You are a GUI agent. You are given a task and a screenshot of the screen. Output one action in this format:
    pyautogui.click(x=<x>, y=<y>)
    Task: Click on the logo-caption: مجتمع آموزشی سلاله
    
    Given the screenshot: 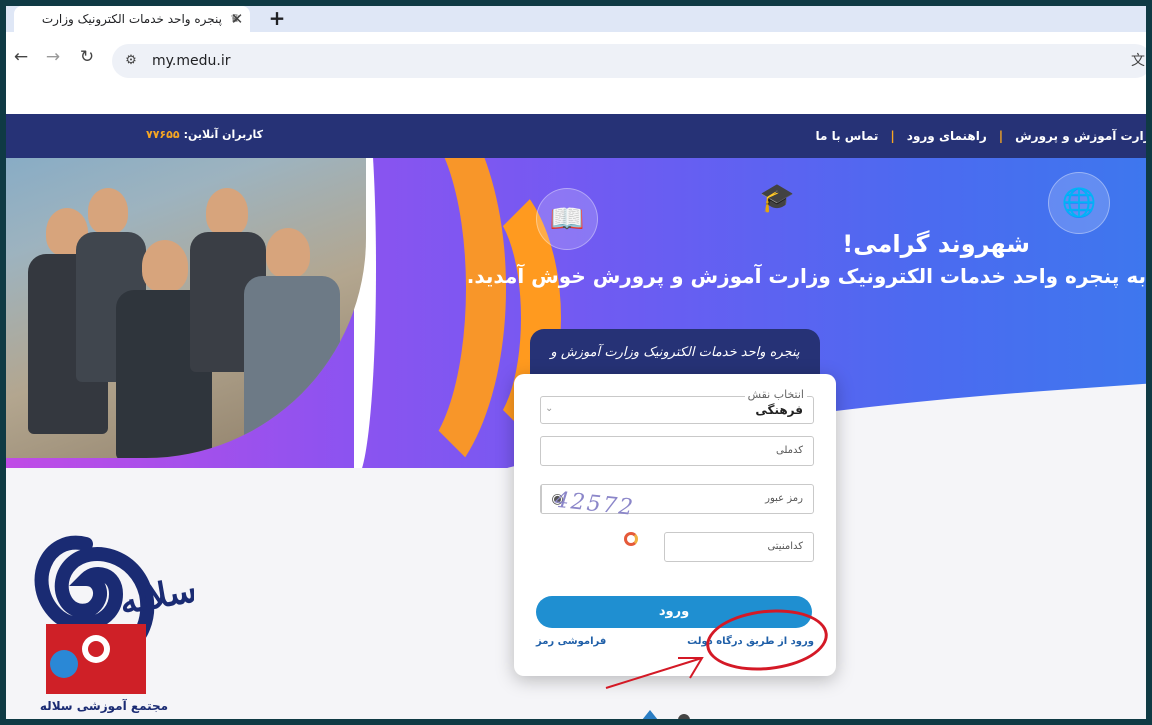 What is the action you would take?
    pyautogui.click(x=104, y=706)
    